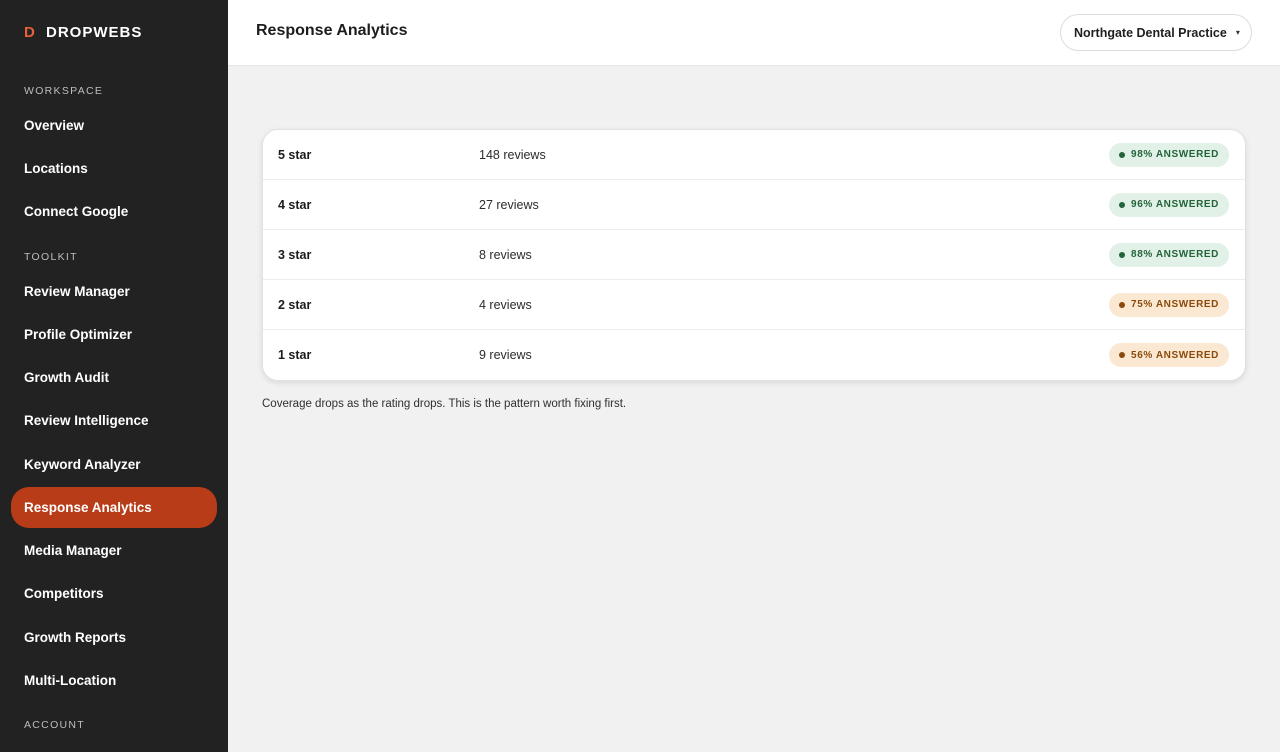 Image resolution: width=1280 pixels, height=752 pixels. What do you see at coordinates (64, 91) in the screenshot?
I see `section-label-workspace: WORKSPACE` at bounding box center [64, 91].